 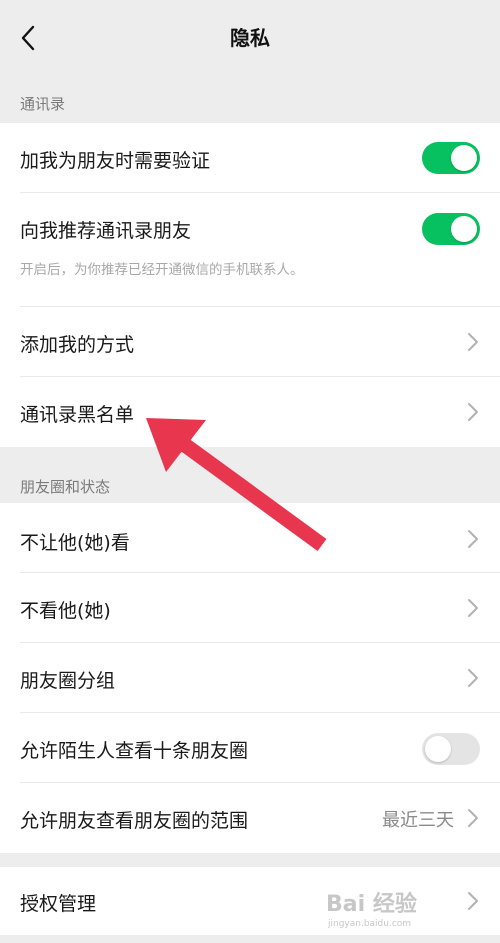 What do you see at coordinates (58, 904) in the screenshot?
I see `row-label: 授权管理` at bounding box center [58, 904].